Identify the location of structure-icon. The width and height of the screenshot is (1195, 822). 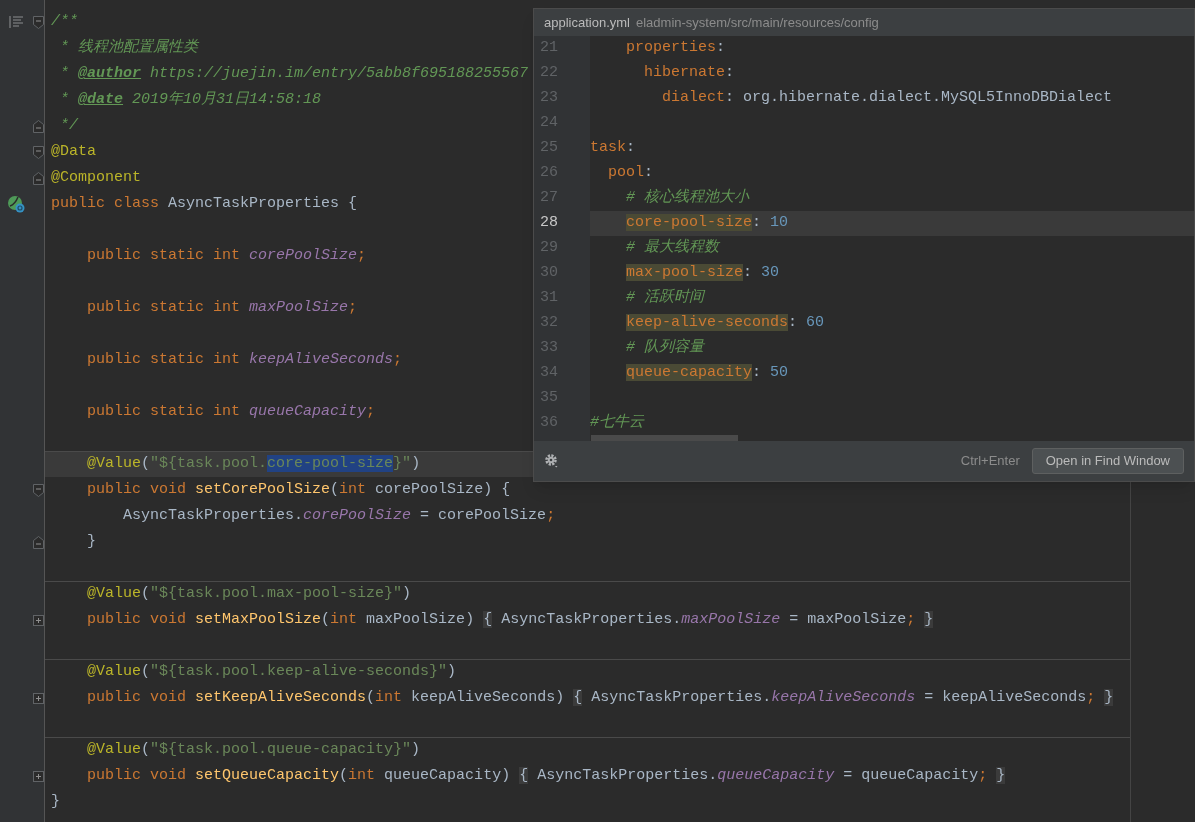
(16, 22).